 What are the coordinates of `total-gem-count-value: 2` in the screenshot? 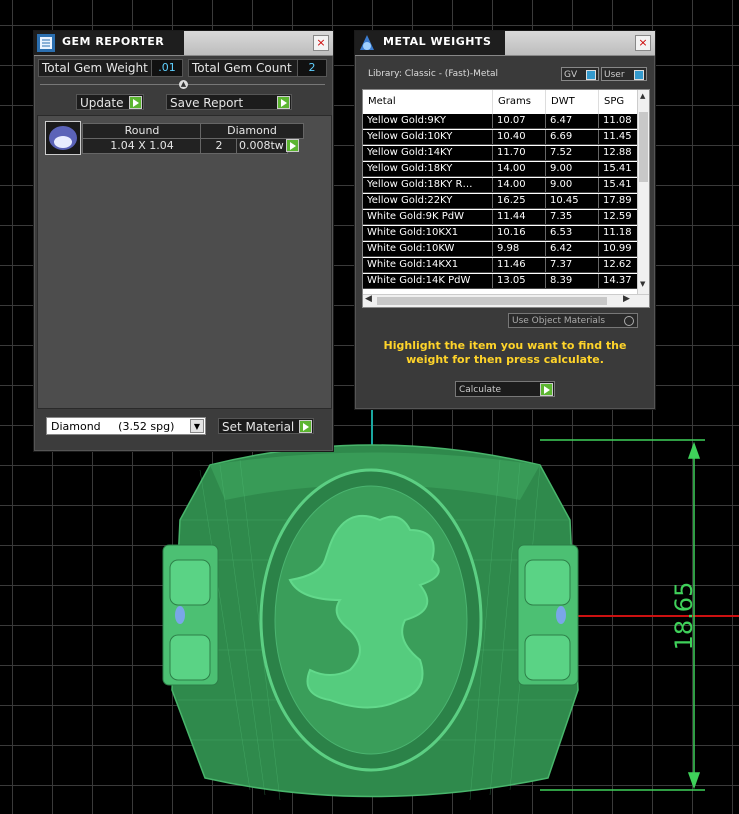 It's located at (312, 68).